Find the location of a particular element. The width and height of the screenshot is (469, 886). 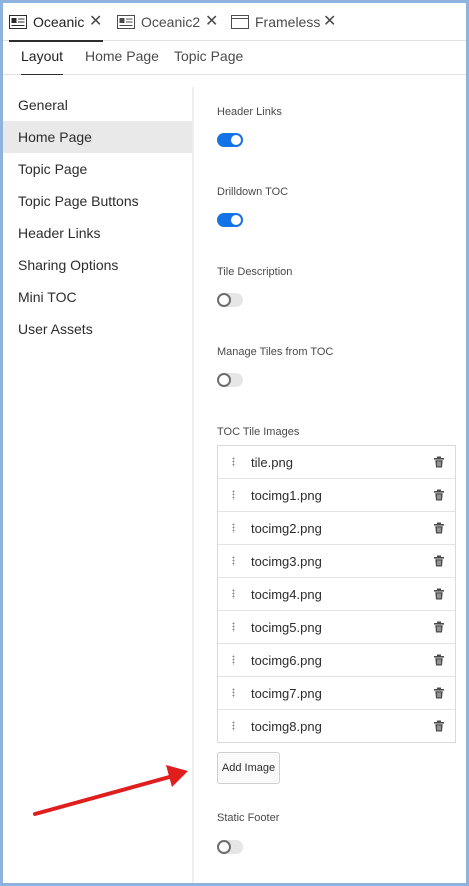

nav-item-user-assets: User Assets is located at coordinates (97, 329).